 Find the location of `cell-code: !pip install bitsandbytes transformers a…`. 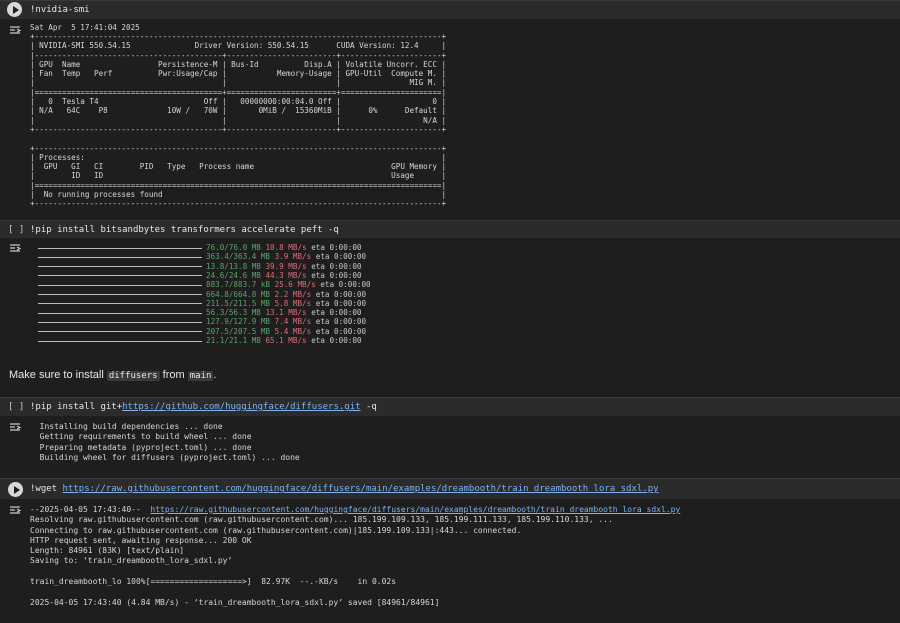

cell-code: !pip install bitsandbytes transformers a… is located at coordinates (184, 230).